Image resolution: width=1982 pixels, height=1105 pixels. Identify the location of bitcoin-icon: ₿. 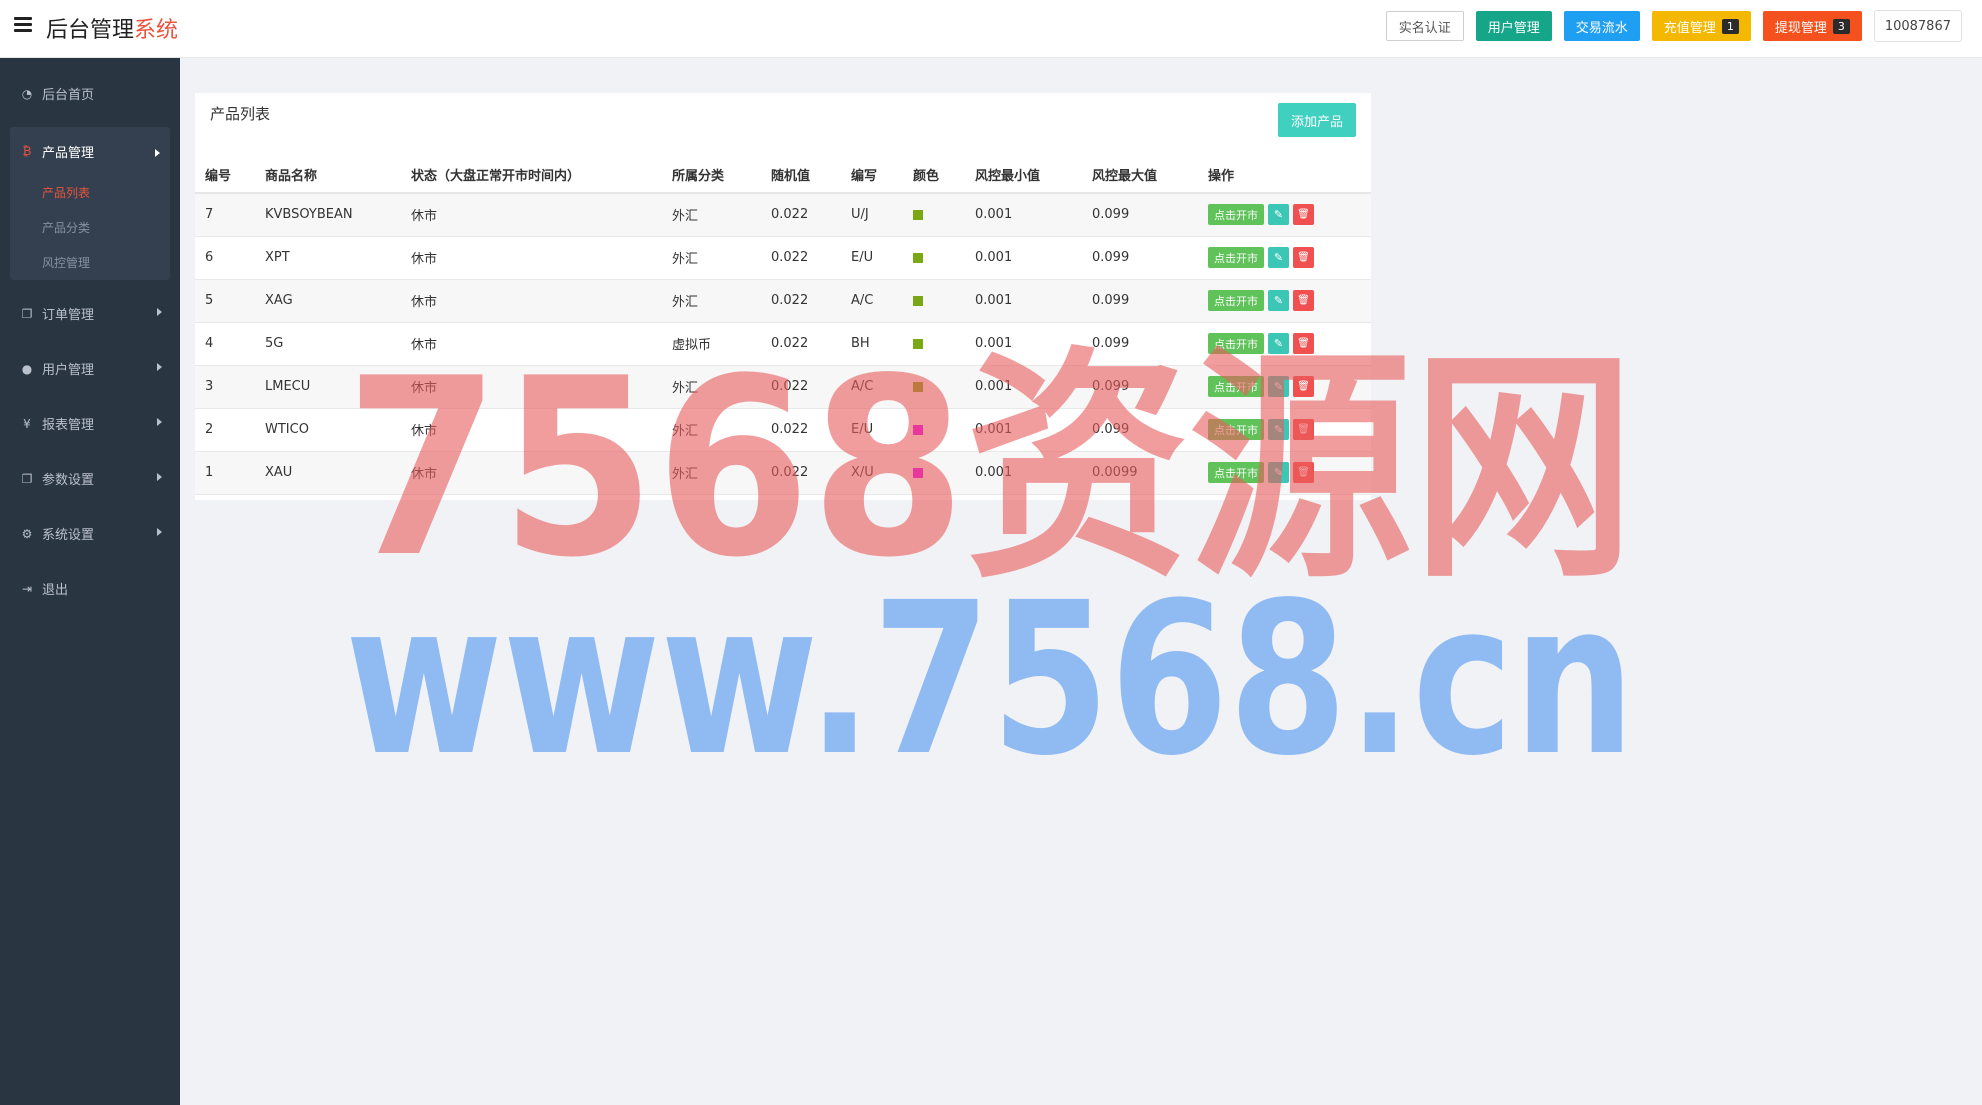
(27, 151).